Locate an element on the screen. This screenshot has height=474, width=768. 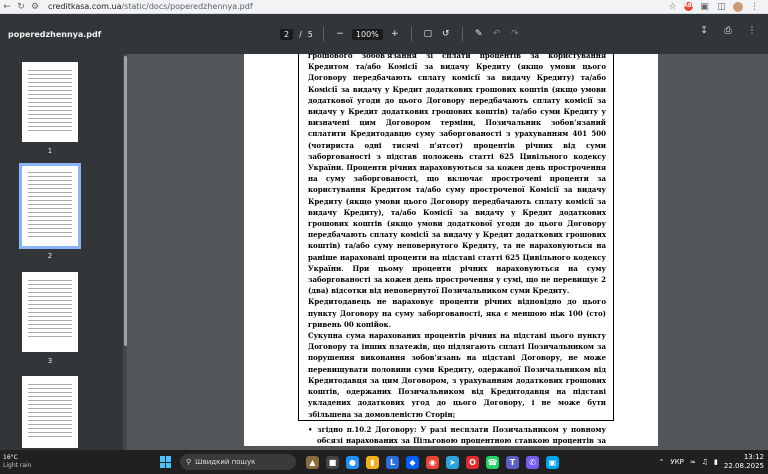
zoom-level-input: 100% is located at coordinates (367, 34).